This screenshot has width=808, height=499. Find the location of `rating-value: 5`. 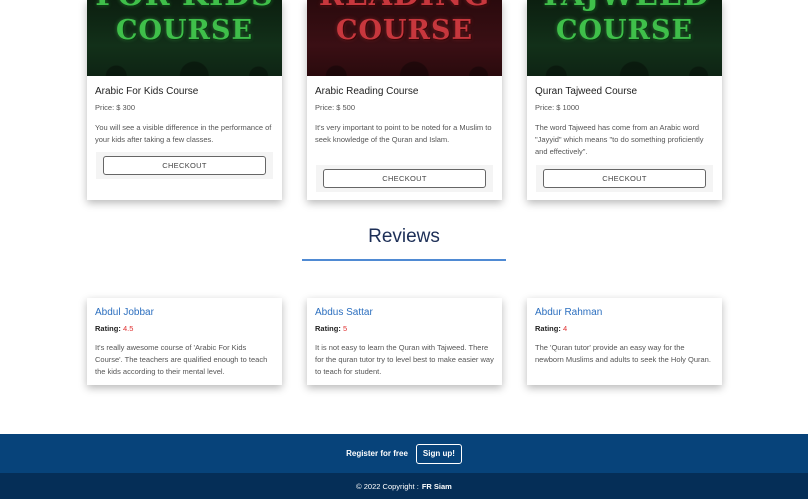

rating-value: 5 is located at coordinates (345, 328).